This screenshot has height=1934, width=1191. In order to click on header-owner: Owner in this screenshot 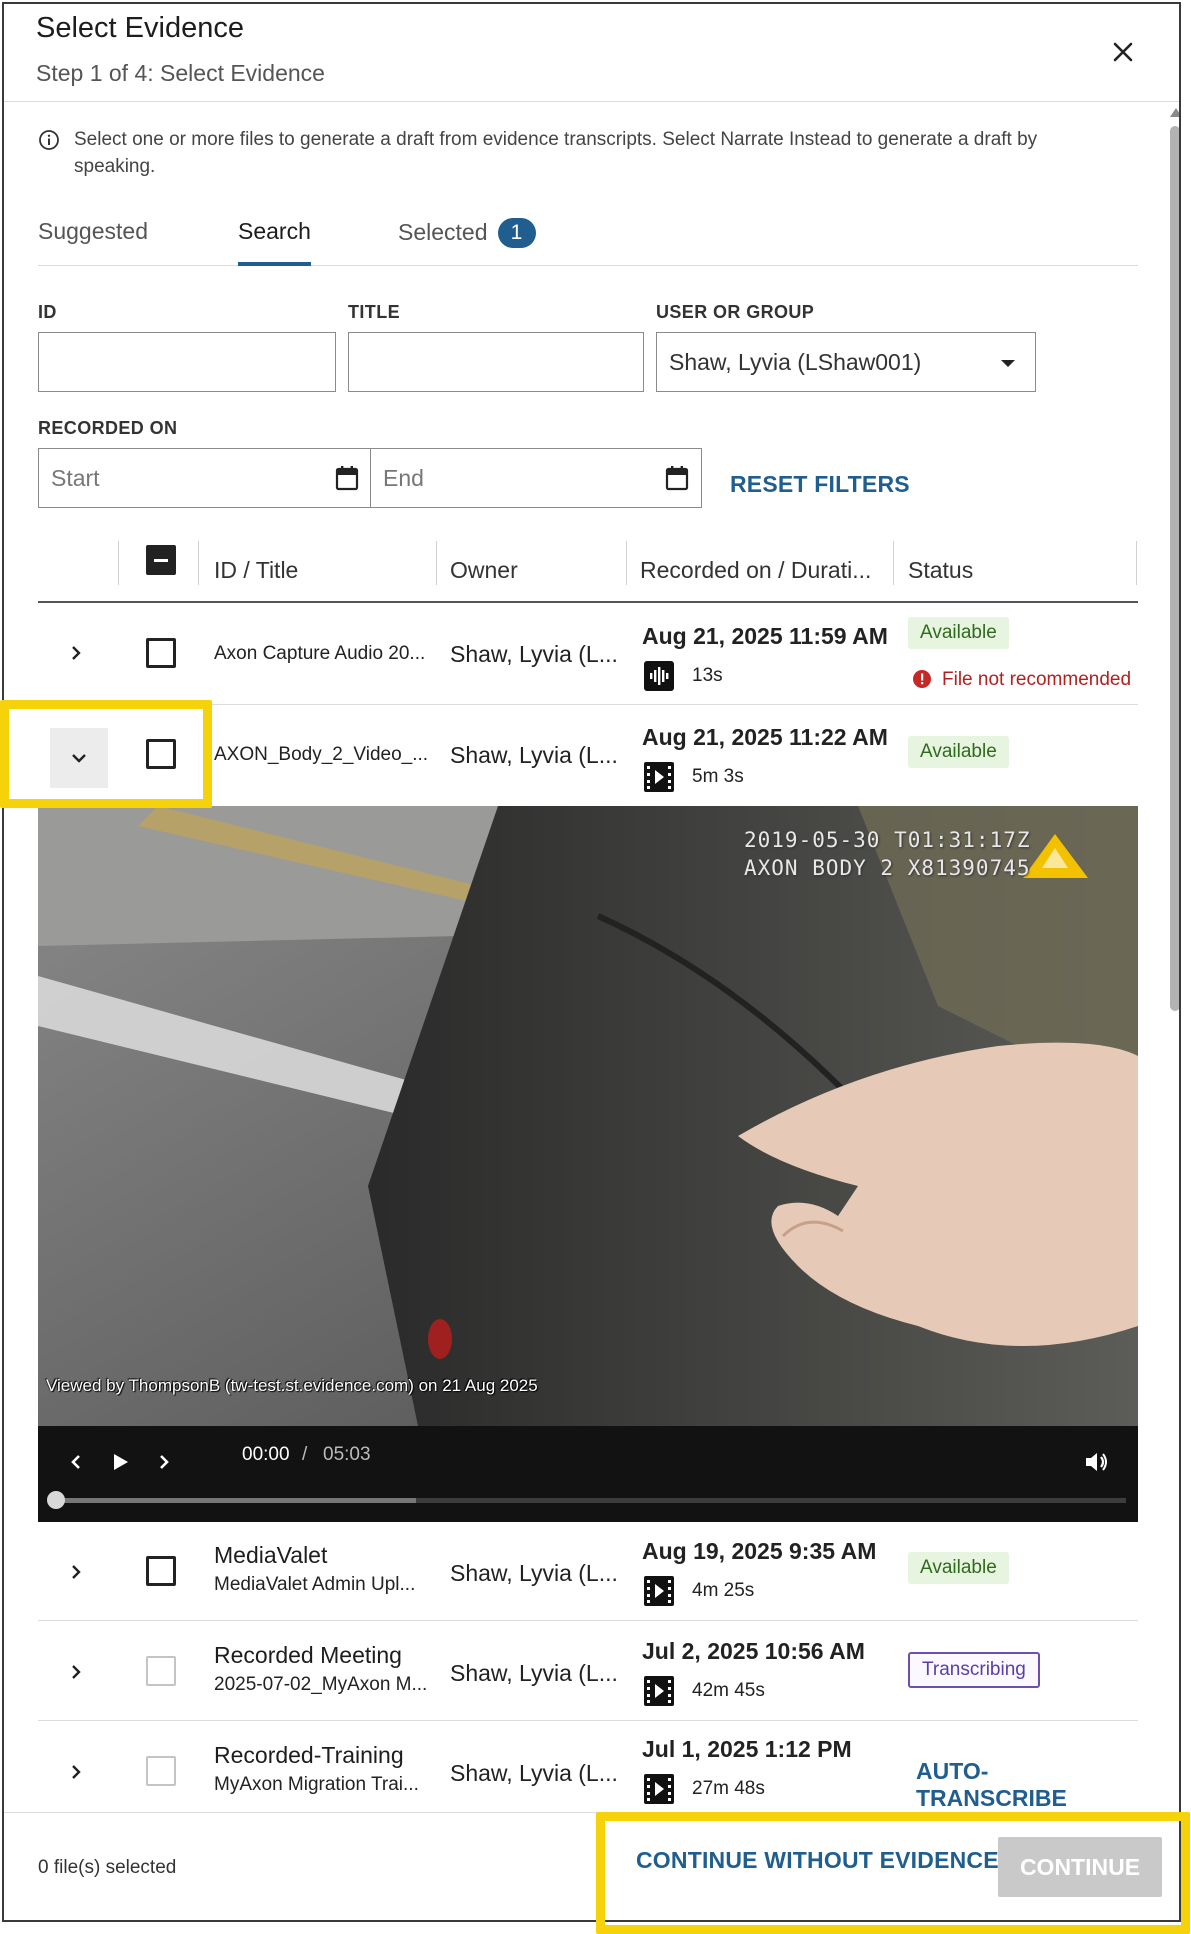, I will do `click(484, 570)`.